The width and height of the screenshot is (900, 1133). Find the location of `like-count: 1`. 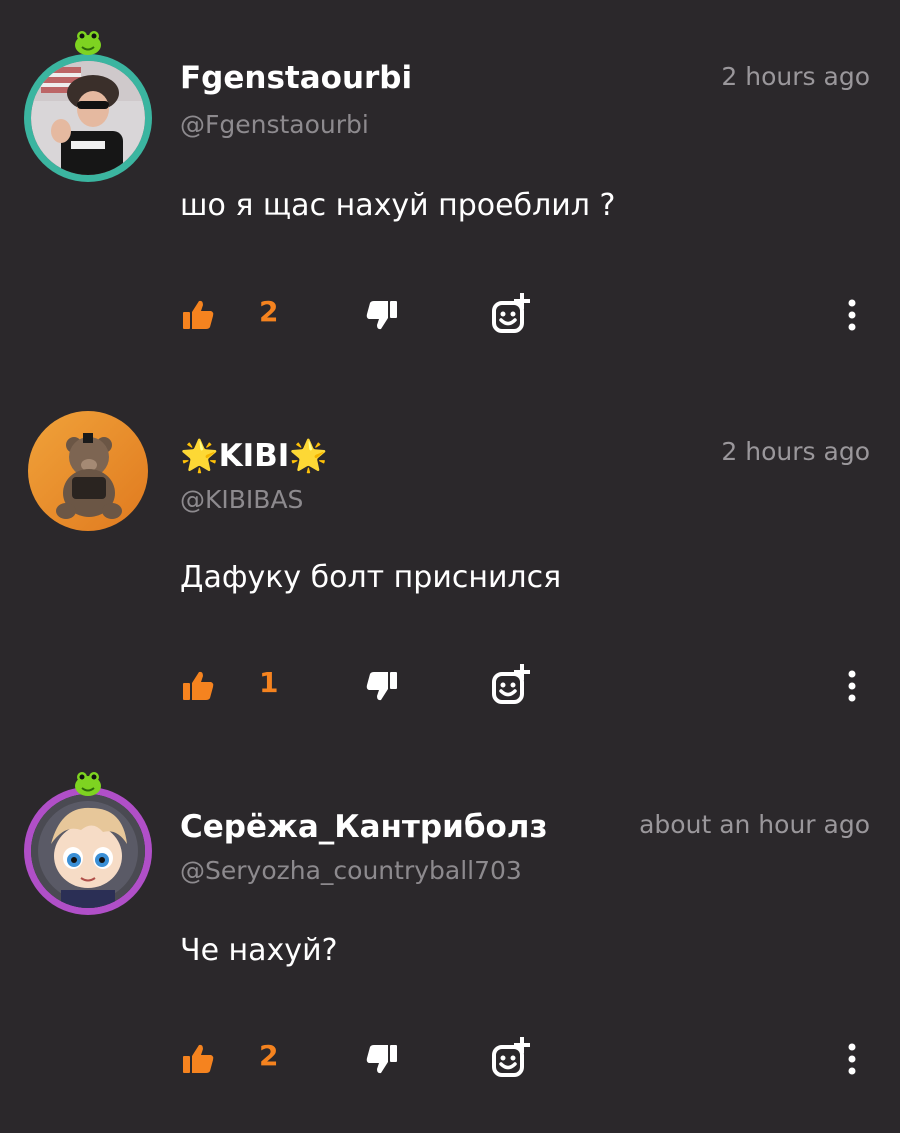

like-count: 1 is located at coordinates (269, 682).